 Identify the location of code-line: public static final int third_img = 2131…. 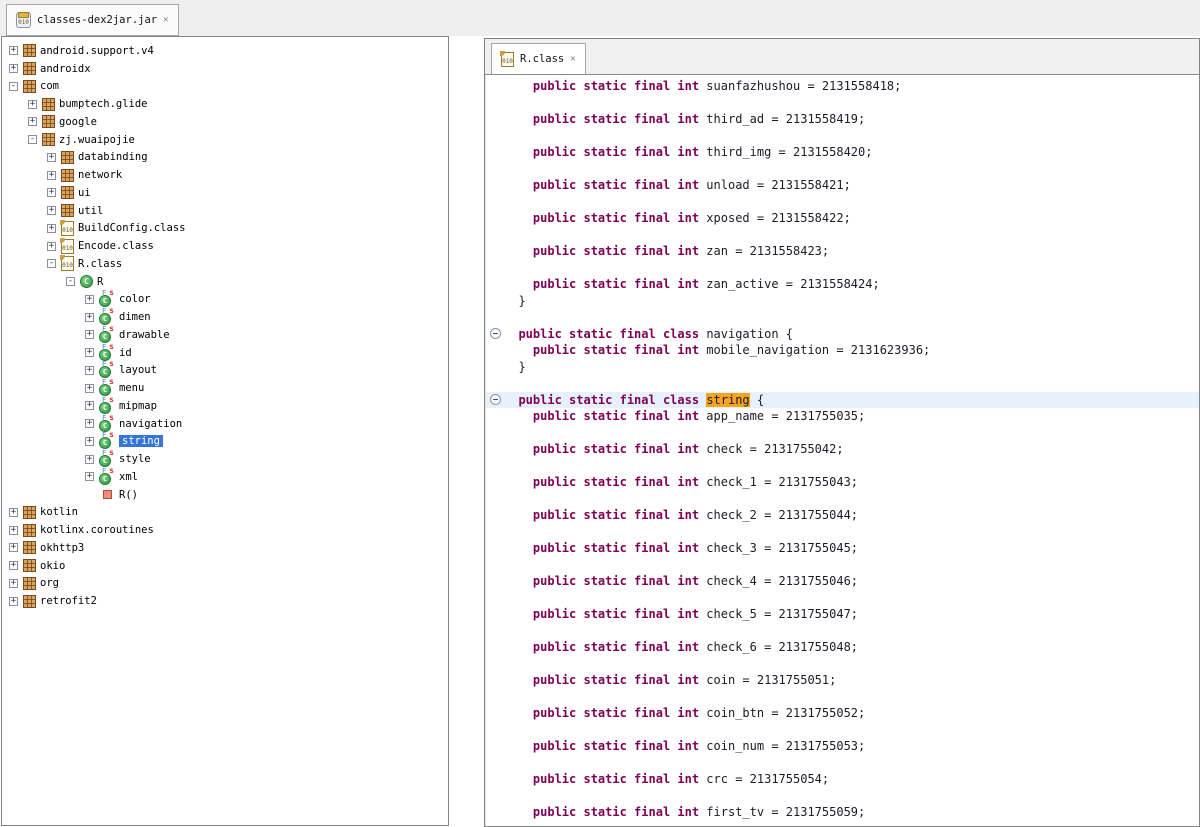
(842, 152).